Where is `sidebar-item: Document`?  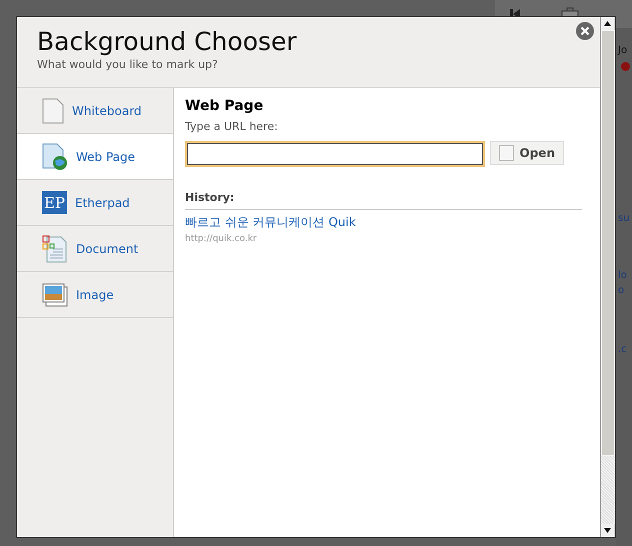
sidebar-item: Document is located at coordinates (95, 249).